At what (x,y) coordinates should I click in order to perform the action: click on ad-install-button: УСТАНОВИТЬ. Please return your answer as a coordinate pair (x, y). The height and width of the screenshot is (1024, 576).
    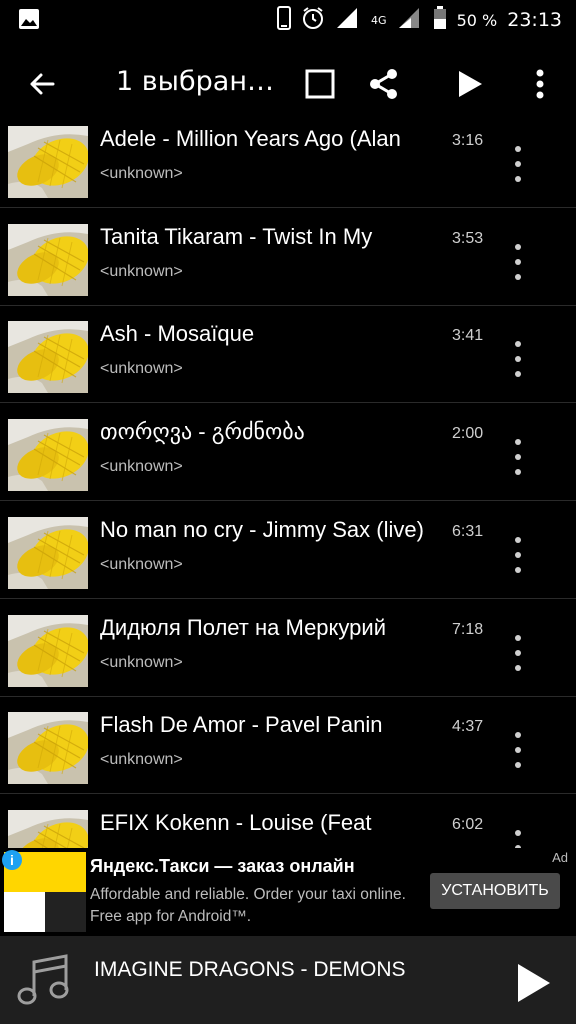
    Looking at the image, I should click on (495, 891).